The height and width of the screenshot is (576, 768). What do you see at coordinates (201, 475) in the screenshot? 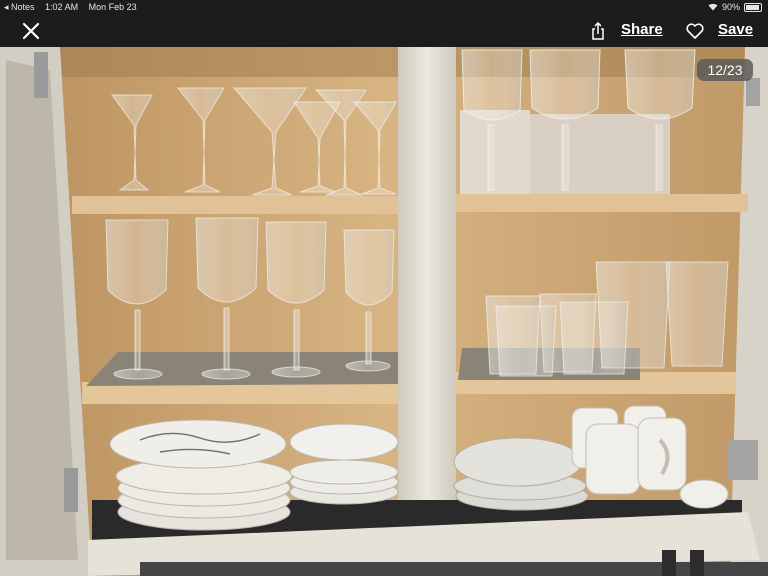
I see `marble-plate-stack` at bounding box center [201, 475].